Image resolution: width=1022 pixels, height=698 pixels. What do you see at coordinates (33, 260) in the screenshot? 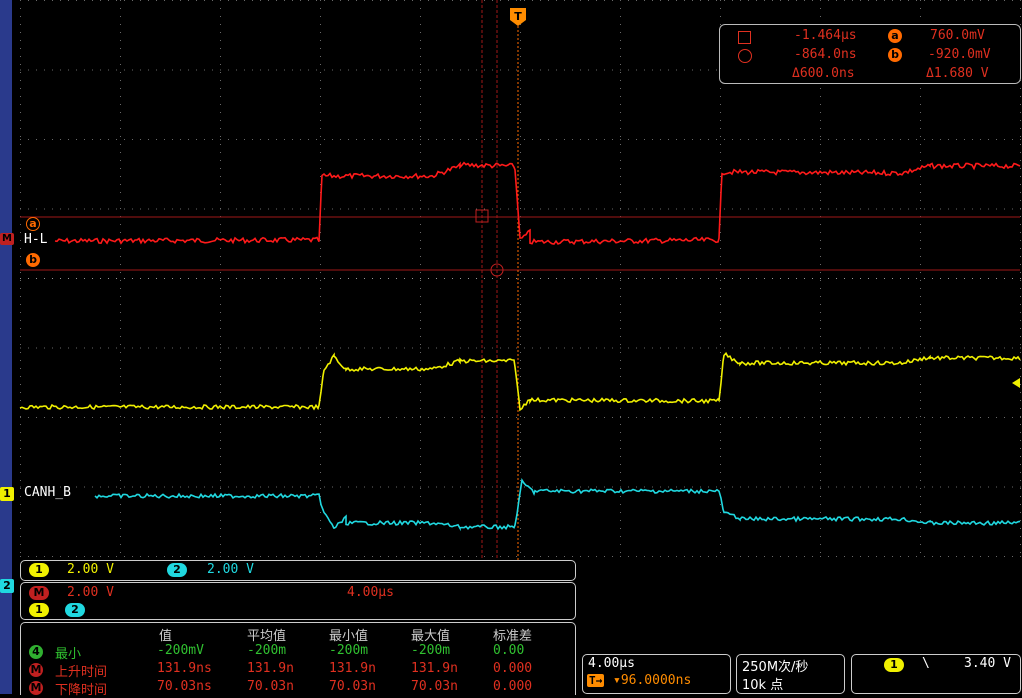
I see `cursor-b-label: b` at bounding box center [33, 260].